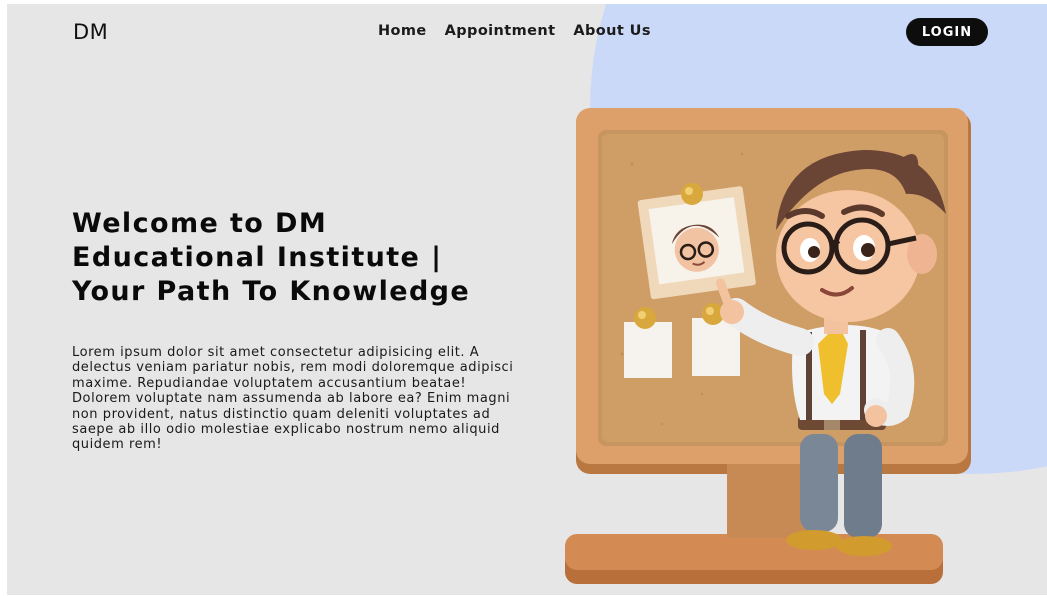 The height and width of the screenshot is (596, 1047). Describe the element at coordinates (257, 257) in the screenshot. I see `hero-title-line-2: Educational Institute |` at that location.